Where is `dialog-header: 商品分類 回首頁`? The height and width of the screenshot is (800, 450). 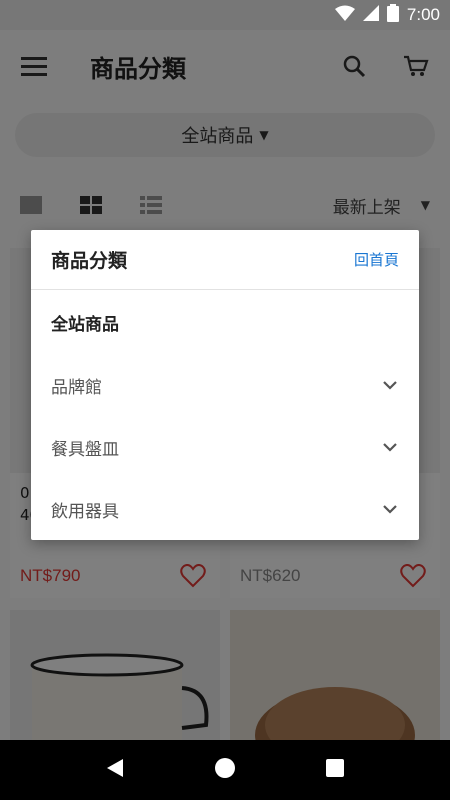
dialog-header: 商品分類 回首頁 is located at coordinates (225, 260).